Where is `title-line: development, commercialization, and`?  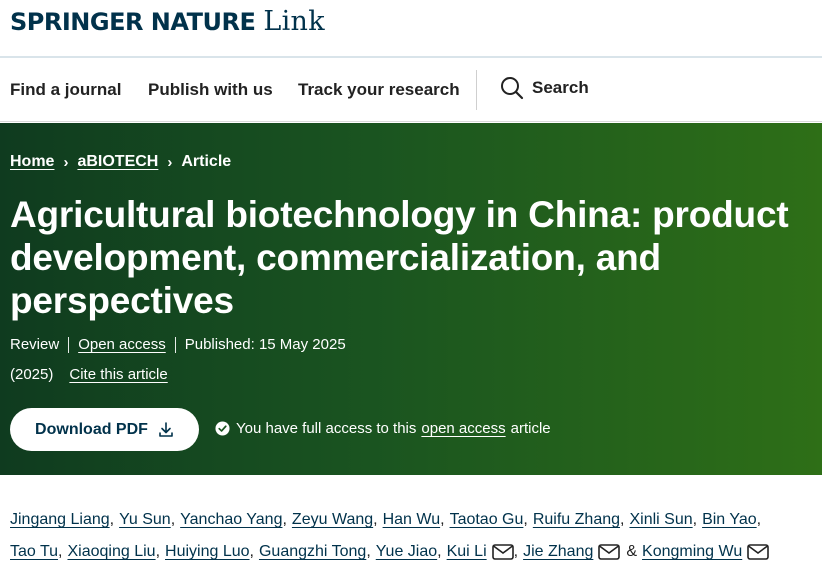
title-line: development, commercialization, and is located at coordinates (335, 257).